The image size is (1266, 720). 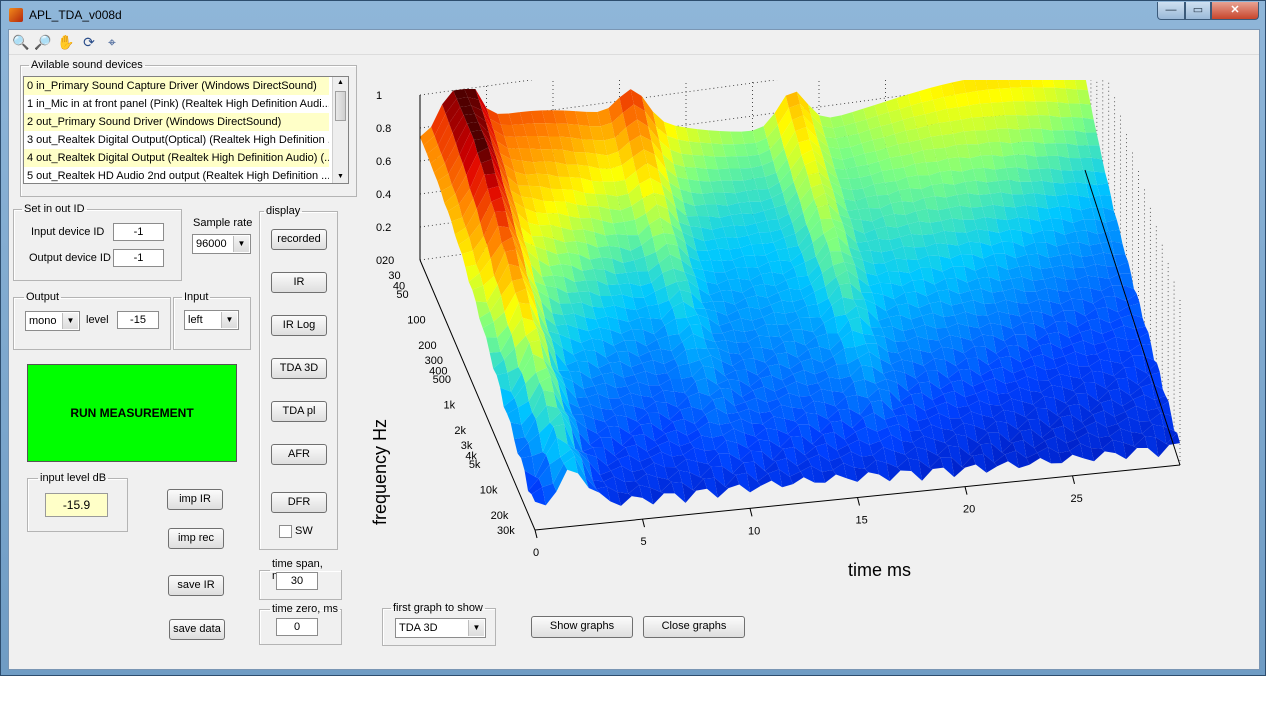 What do you see at coordinates (634, 42) in the screenshot?
I see `figure-toolbar: 🔍 🔎 ✋ ⟳ ⌖` at bounding box center [634, 42].